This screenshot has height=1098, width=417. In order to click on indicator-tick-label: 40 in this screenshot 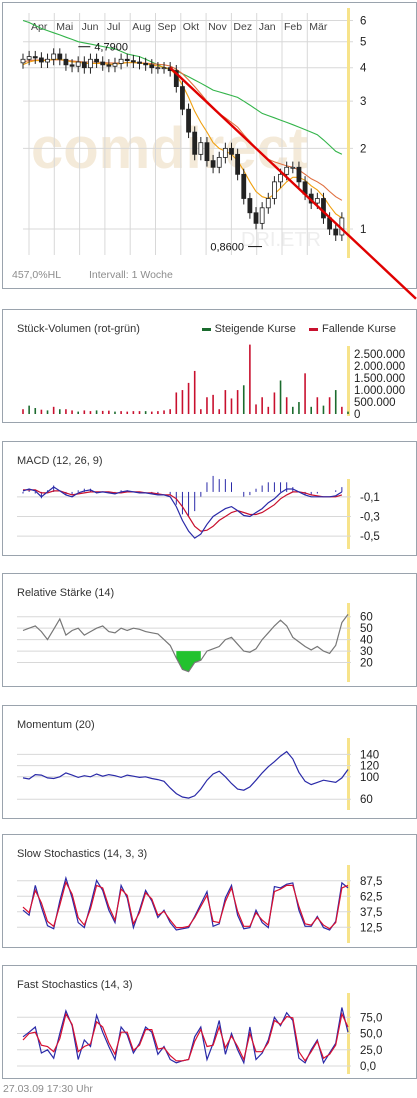, I will do `click(366, 641)`.